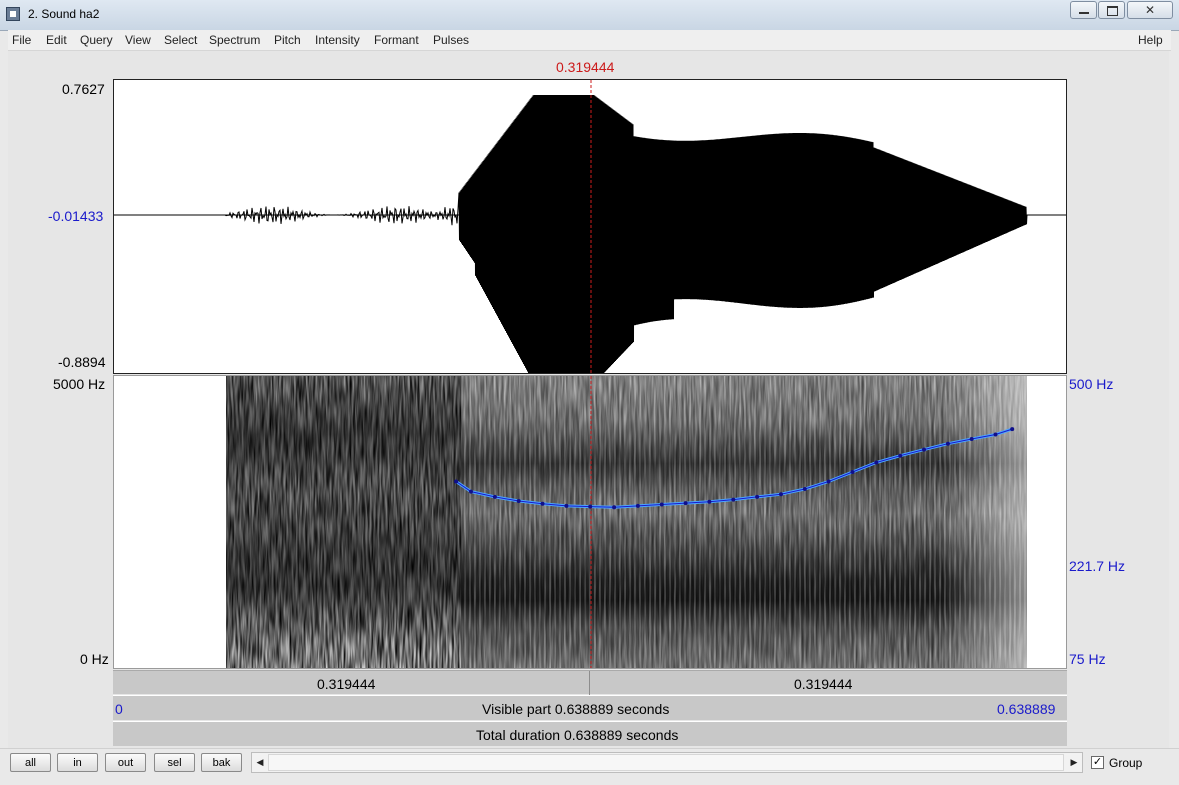  I want to click on close-button: ✕, so click(1150, 10).